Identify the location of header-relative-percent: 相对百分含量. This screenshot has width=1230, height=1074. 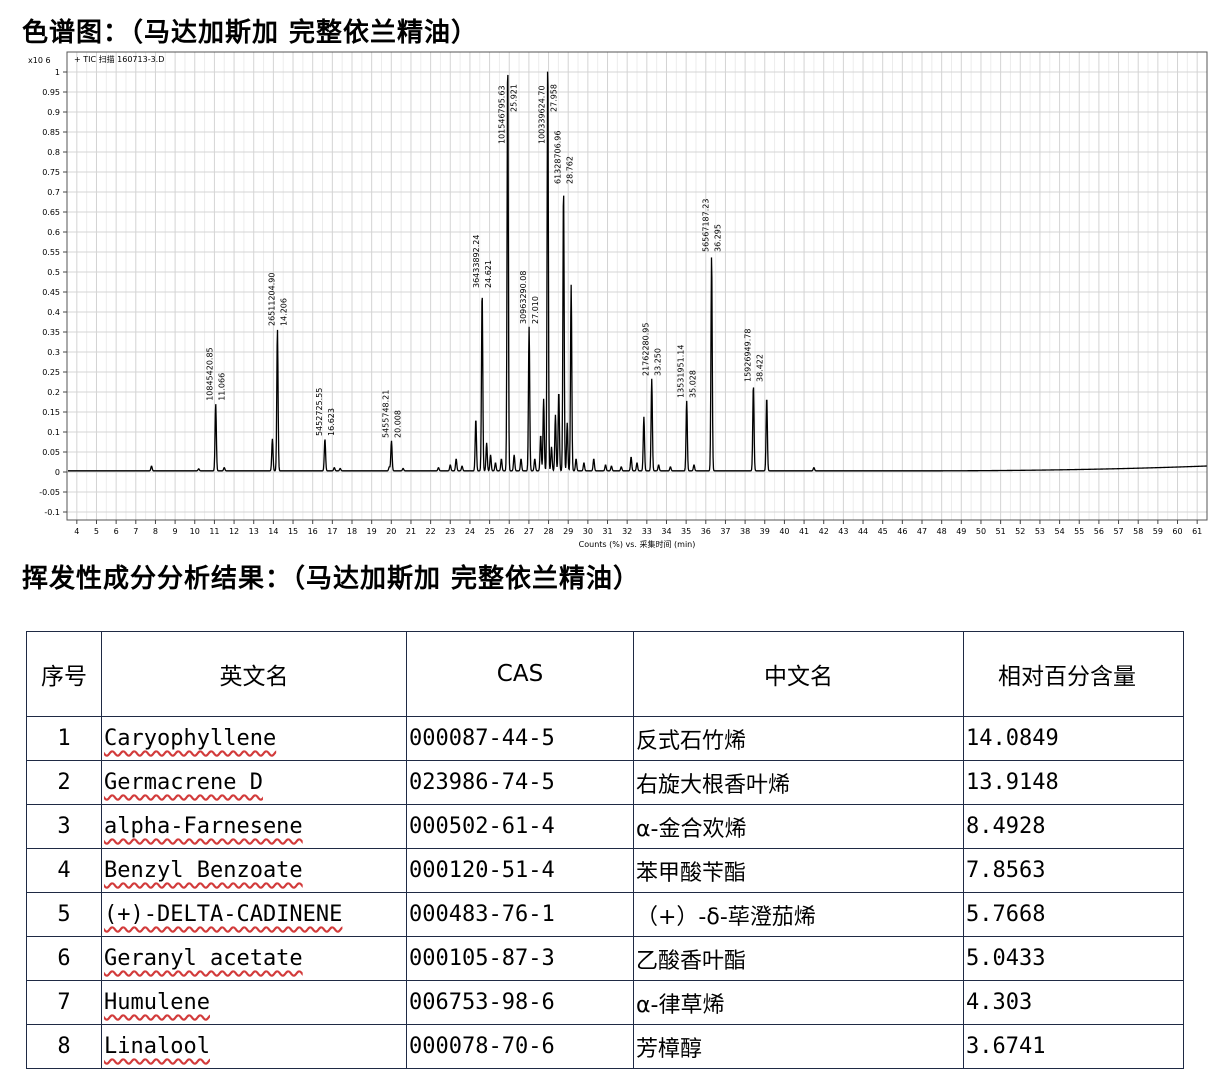
(1073, 674).